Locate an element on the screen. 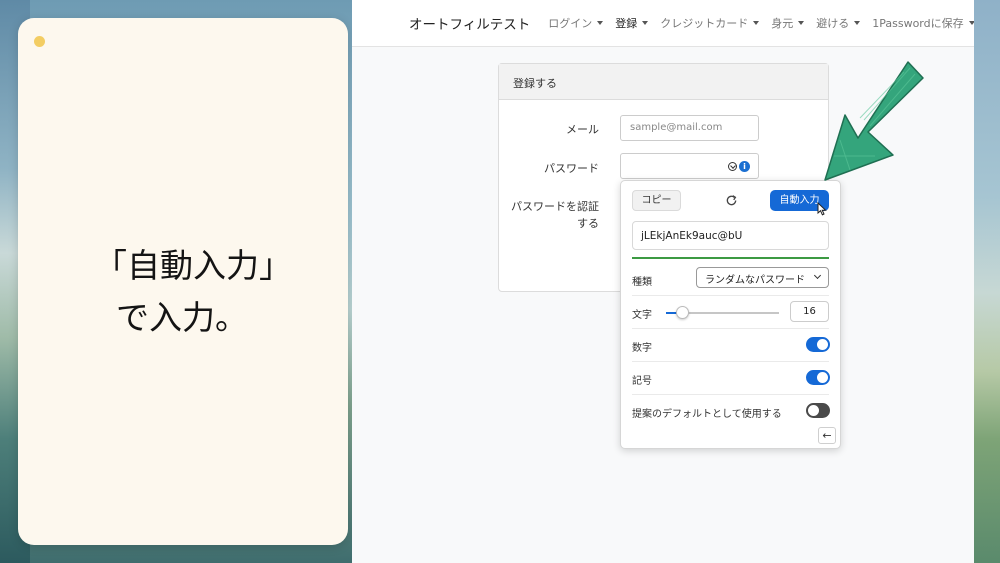 This screenshot has width=1000, height=563. navbar-brand: オートフィルテスト is located at coordinates (469, 23).